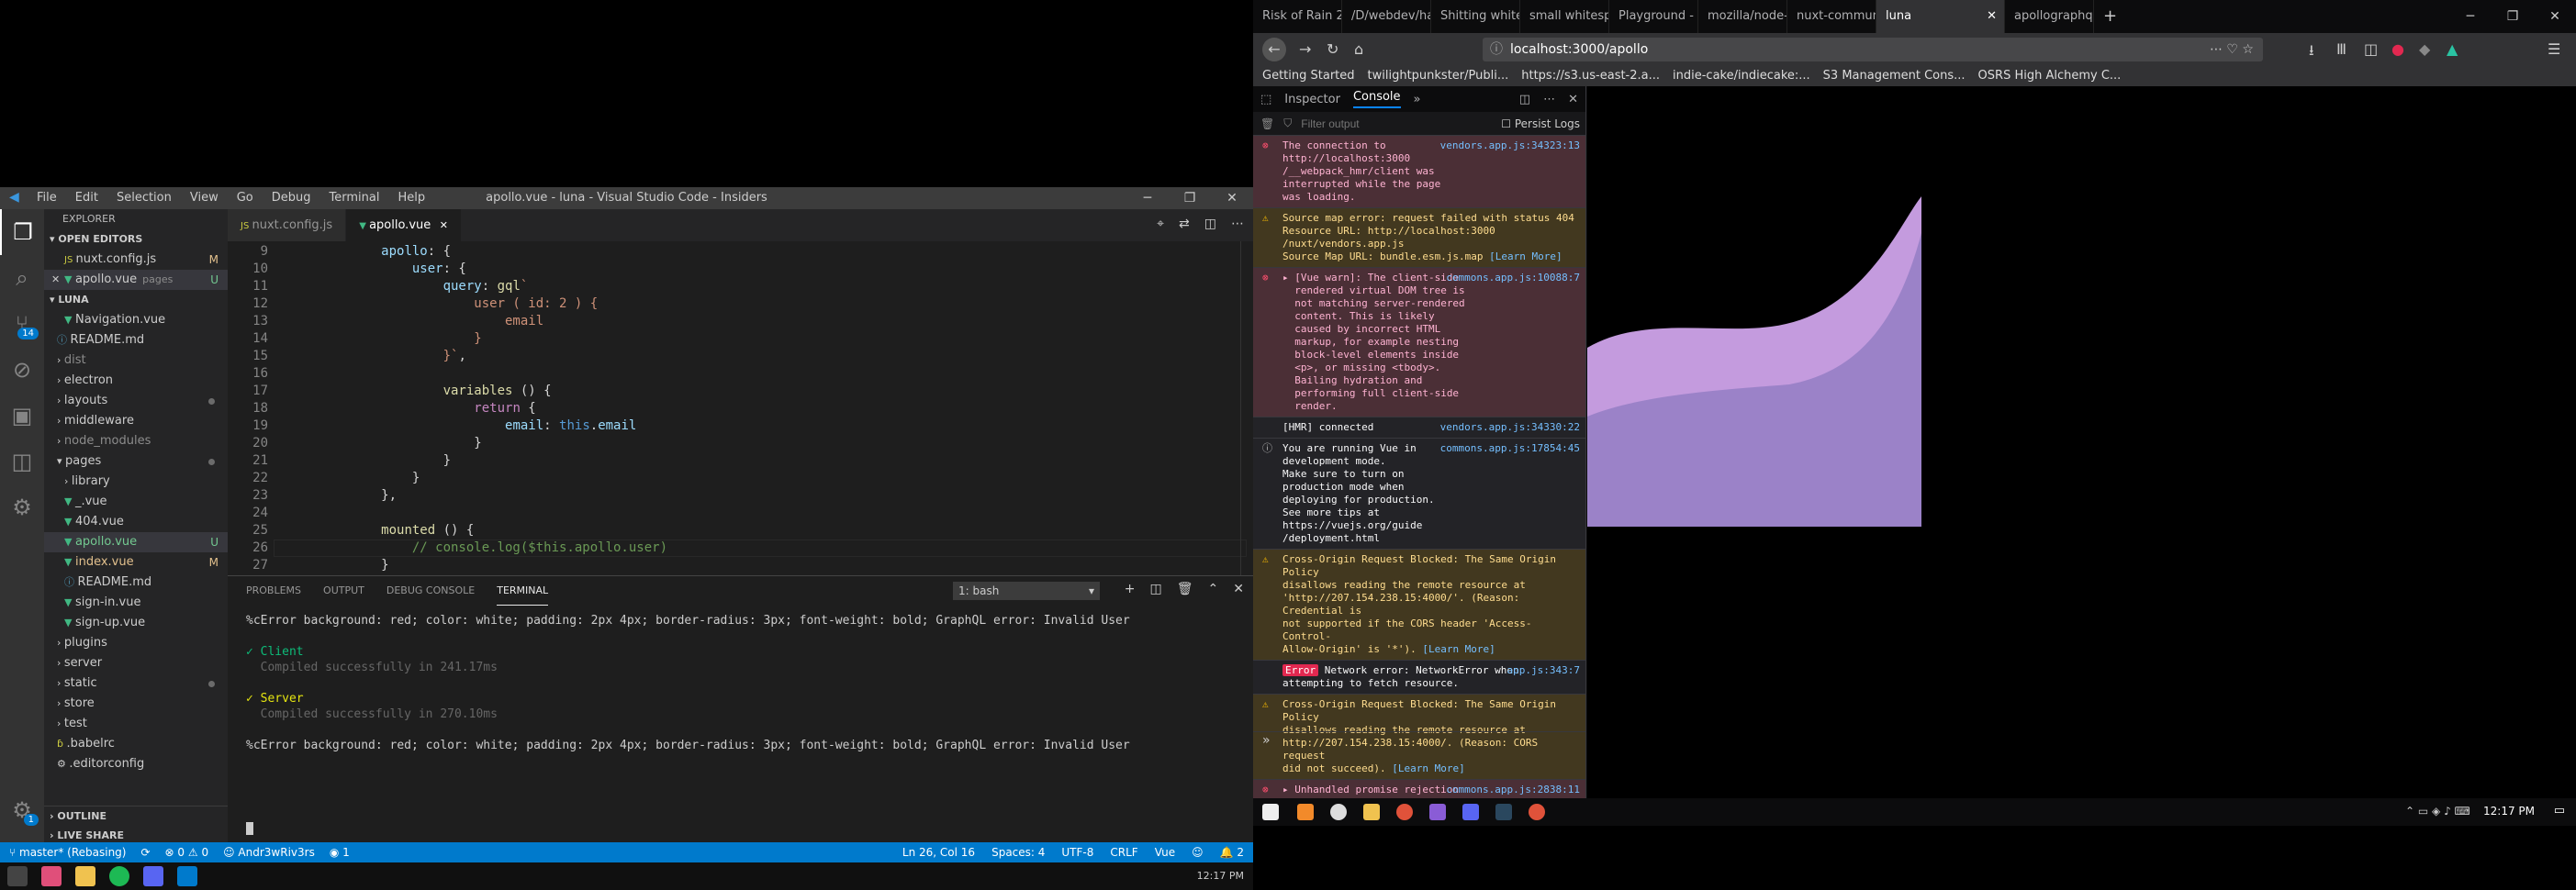 The width and height of the screenshot is (2576, 890). Describe the element at coordinates (1524, 99) in the screenshot. I see `dock-icon: ◫` at that location.